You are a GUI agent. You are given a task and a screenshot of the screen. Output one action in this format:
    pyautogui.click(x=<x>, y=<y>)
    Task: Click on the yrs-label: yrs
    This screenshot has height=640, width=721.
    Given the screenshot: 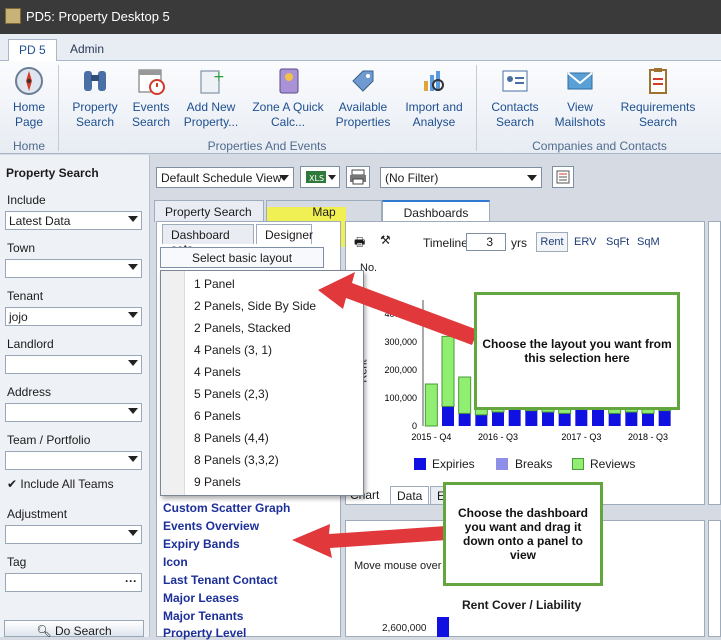 What is the action you would take?
    pyautogui.click(x=519, y=243)
    